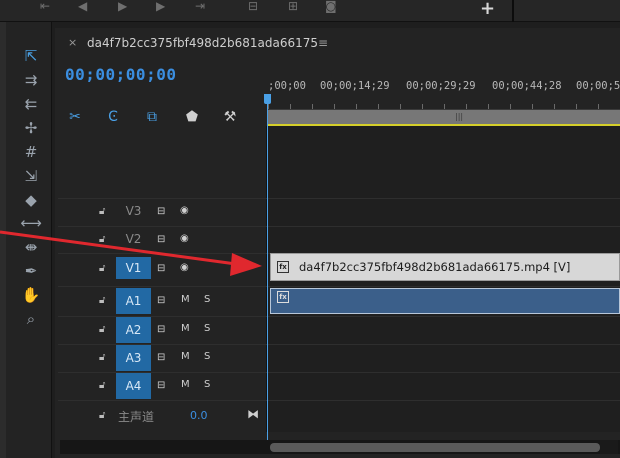 This screenshot has width=620, height=458. Describe the element at coordinates (609, 447) in the screenshot. I see `scrollbar-corner` at that location.